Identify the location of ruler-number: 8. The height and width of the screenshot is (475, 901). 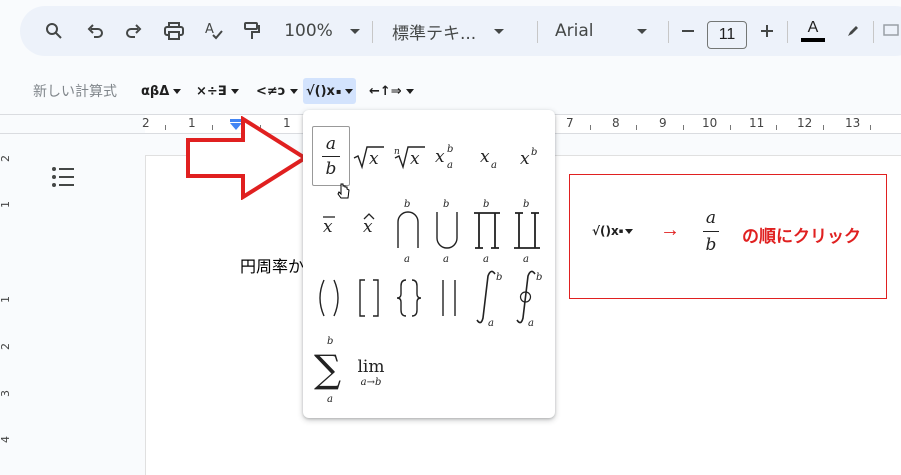
(616, 123).